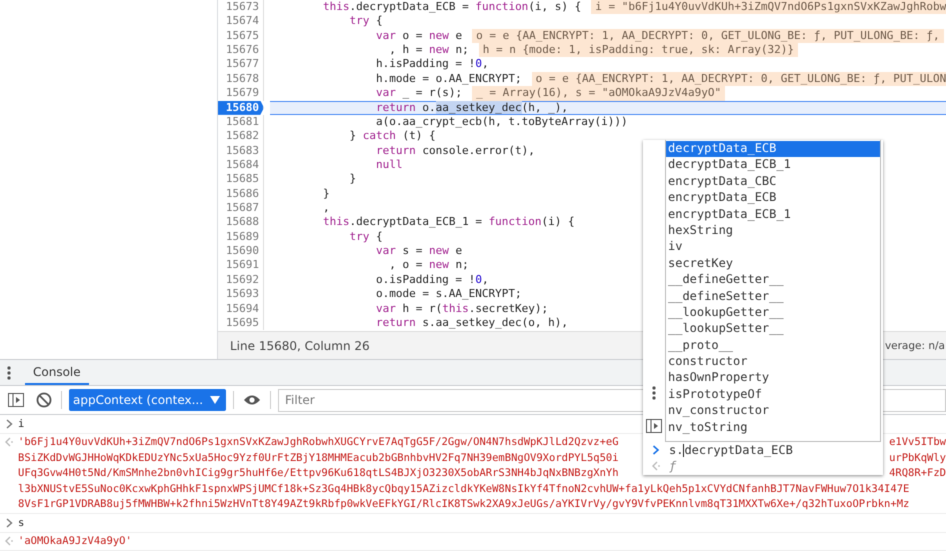 Image resolution: width=946 pixels, height=551 pixels. Describe the element at coordinates (773, 378) in the screenshot. I see `suggestion-item: hasOwnProperty` at that location.